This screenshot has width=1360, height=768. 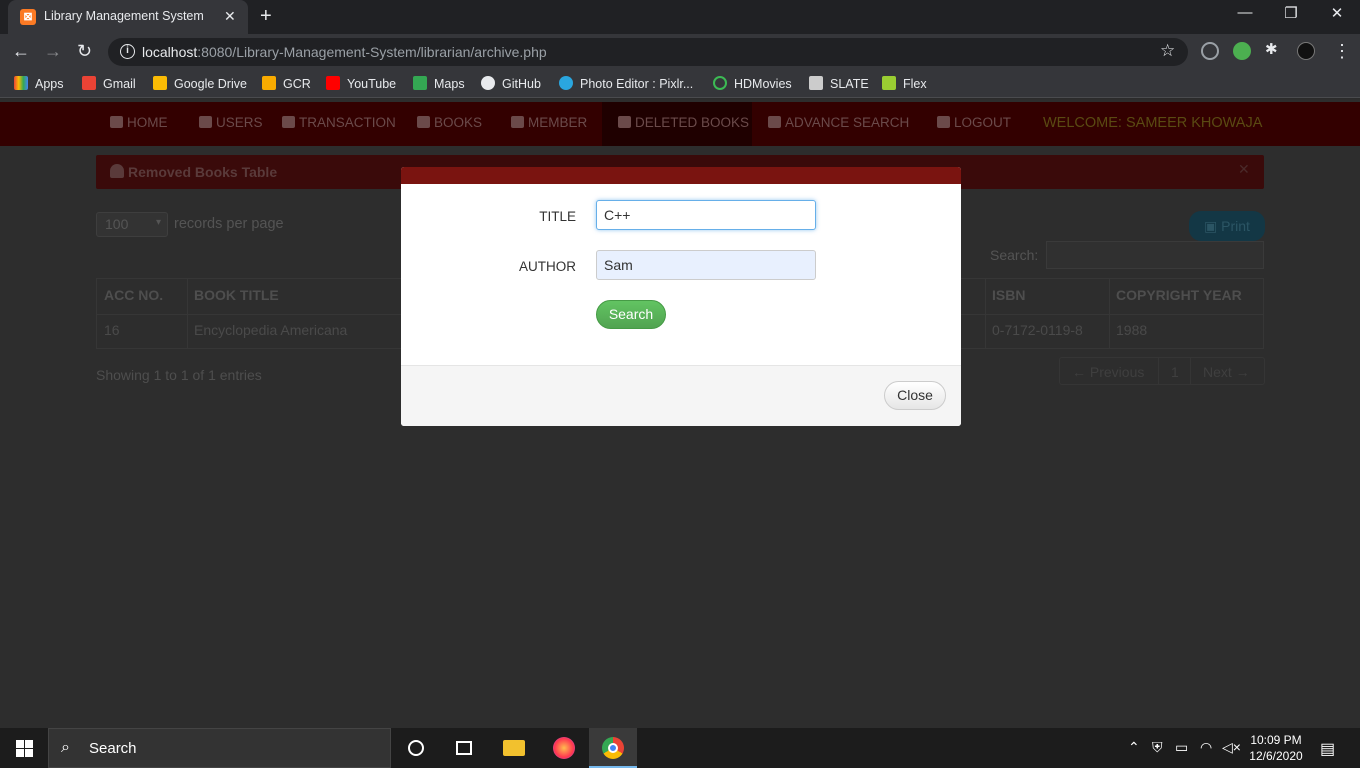 What do you see at coordinates (1231, 747) in the screenshot?
I see `volume-muted-icon: ◁×` at bounding box center [1231, 747].